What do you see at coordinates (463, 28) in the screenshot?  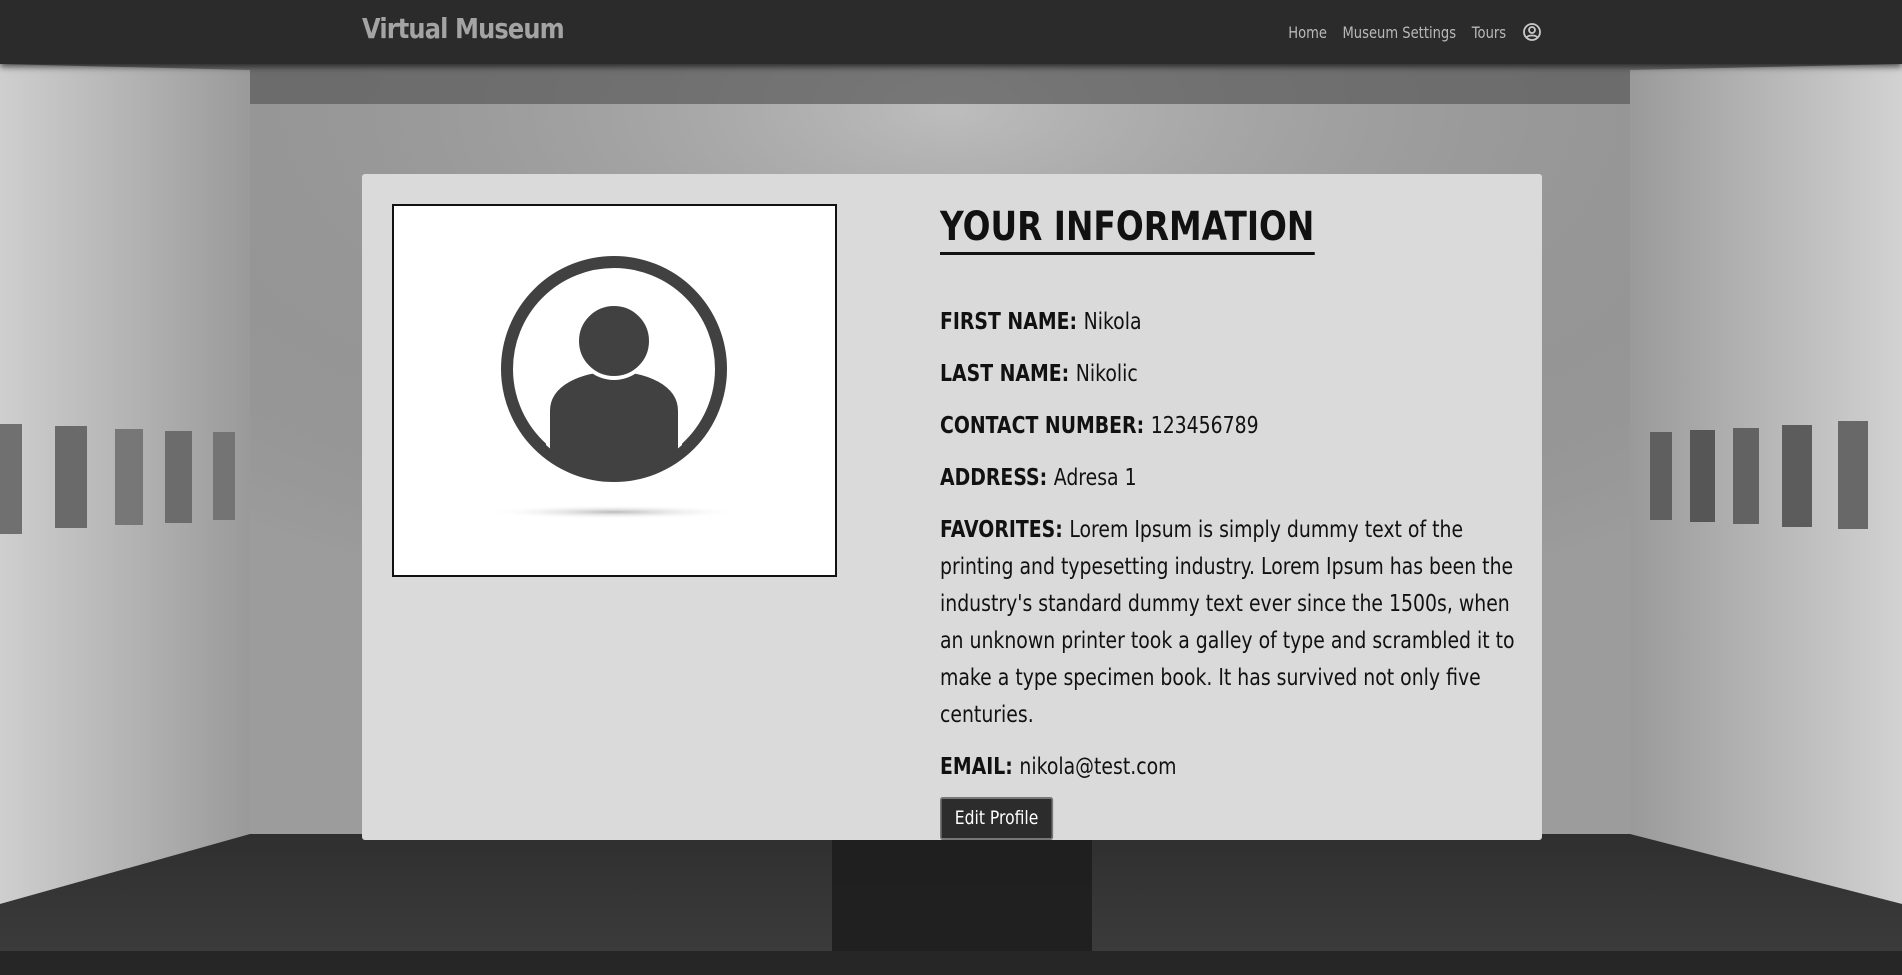 I see `brand-logo: Virtual Museum` at bounding box center [463, 28].